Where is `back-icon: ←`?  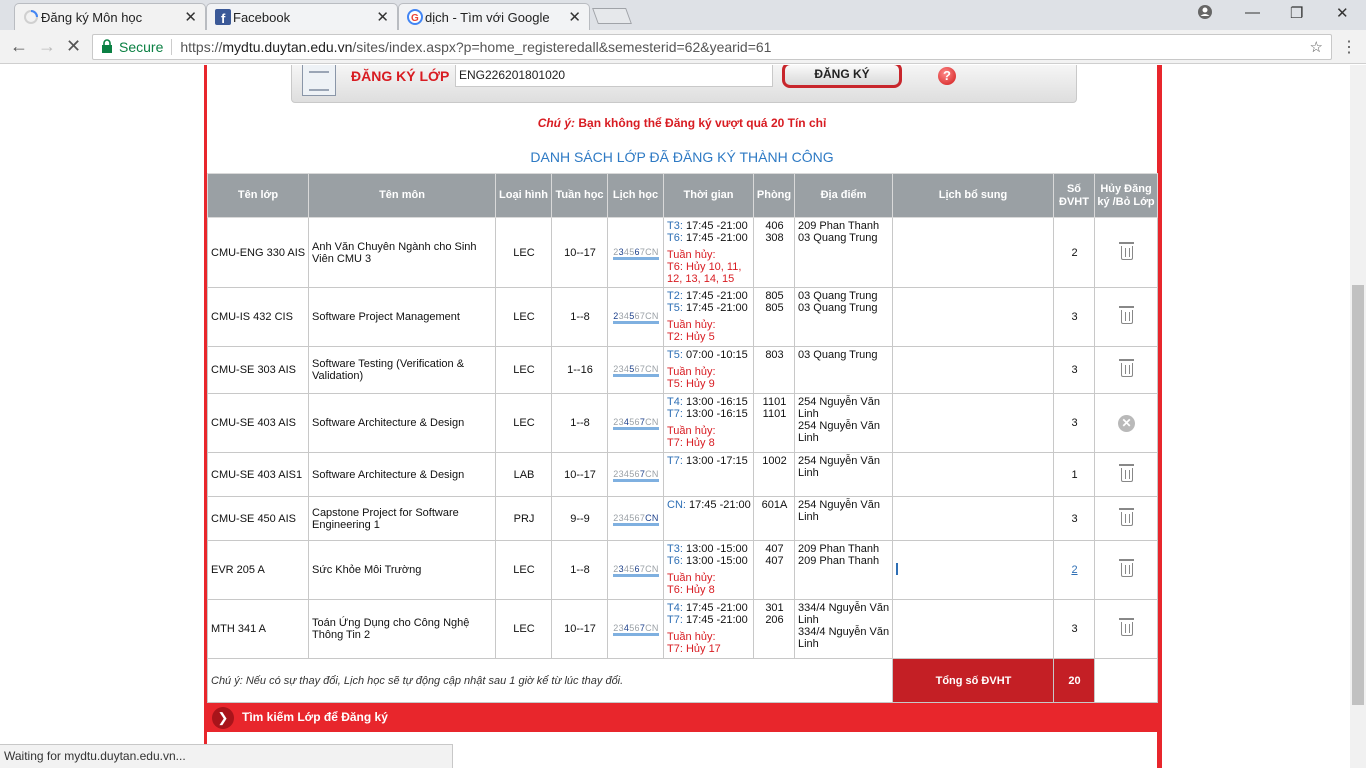 back-icon: ← is located at coordinates (19, 46).